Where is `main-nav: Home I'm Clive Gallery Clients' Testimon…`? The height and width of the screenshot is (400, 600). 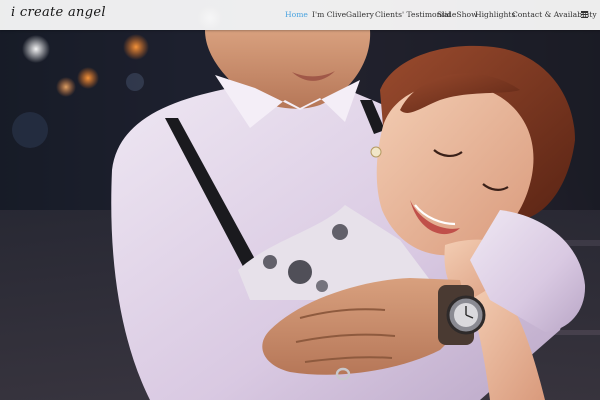
main-nav: Home I'm Clive Gallery Clients' Testimon… is located at coordinates (300, 15).